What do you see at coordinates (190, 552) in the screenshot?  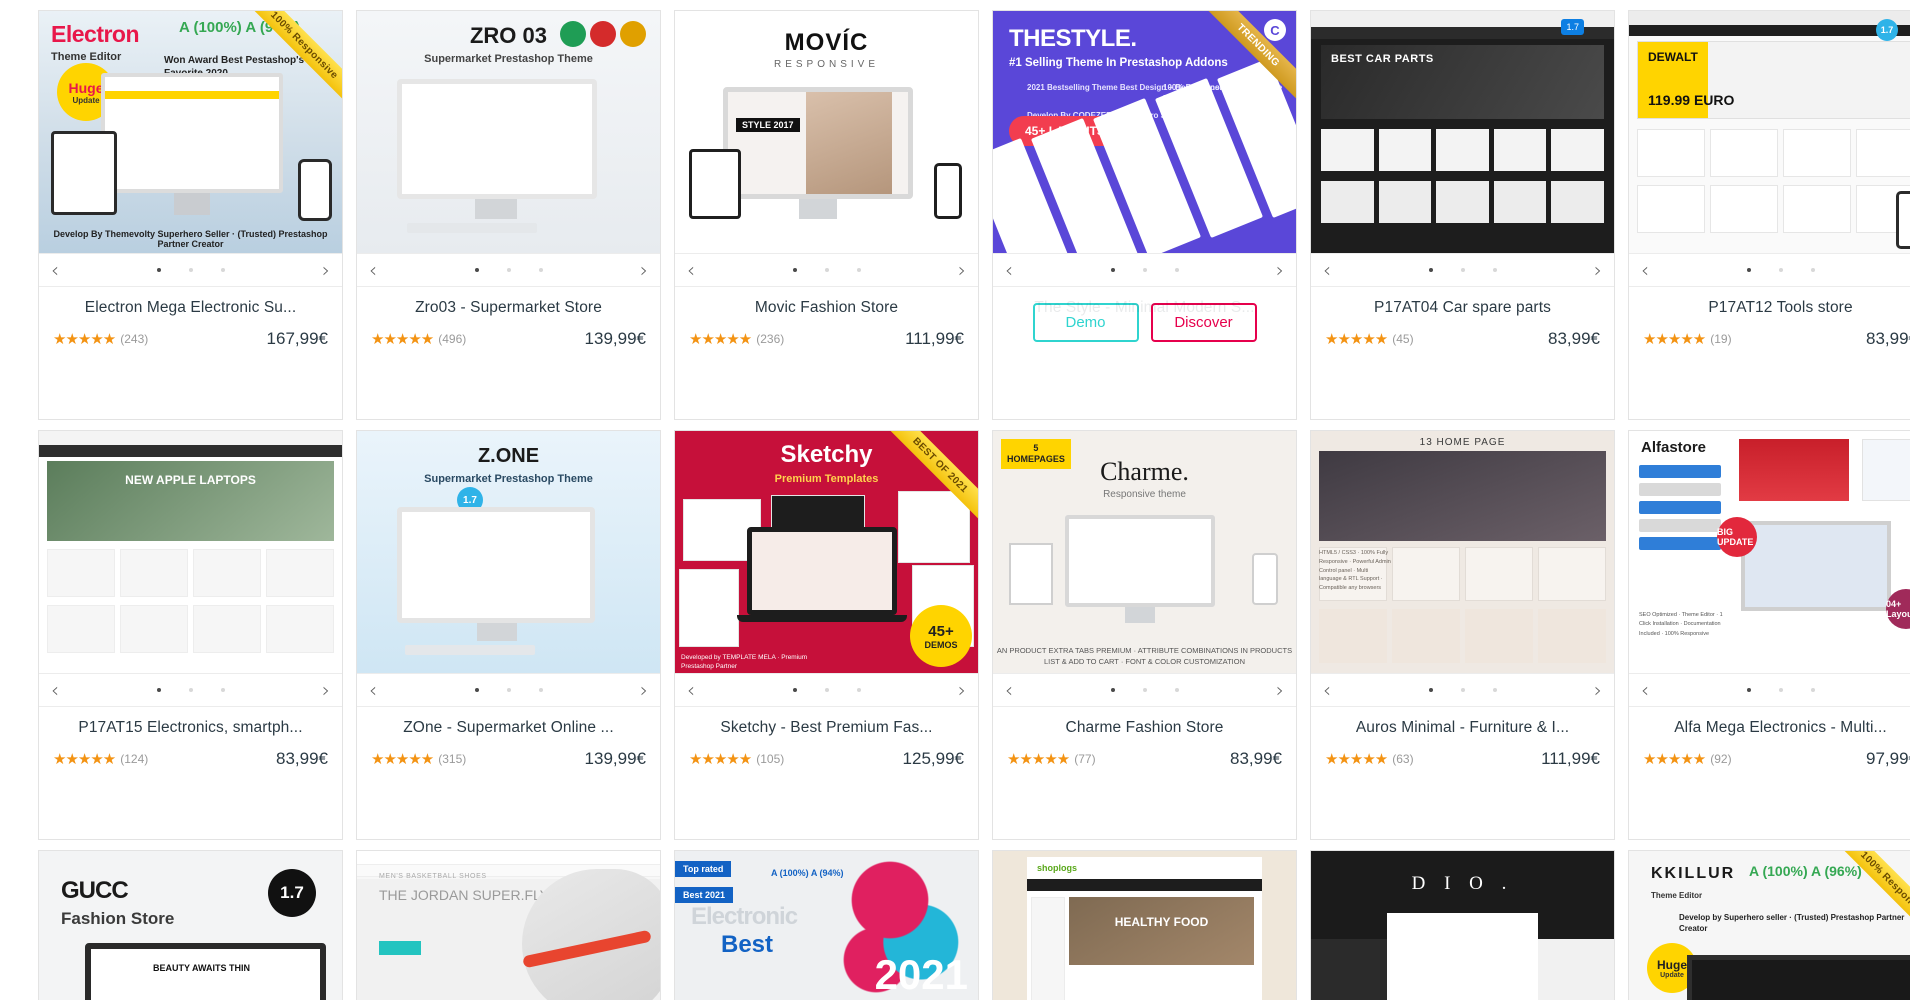 I see `product-thumbnail: NEW APPLE LAPTOPS` at bounding box center [190, 552].